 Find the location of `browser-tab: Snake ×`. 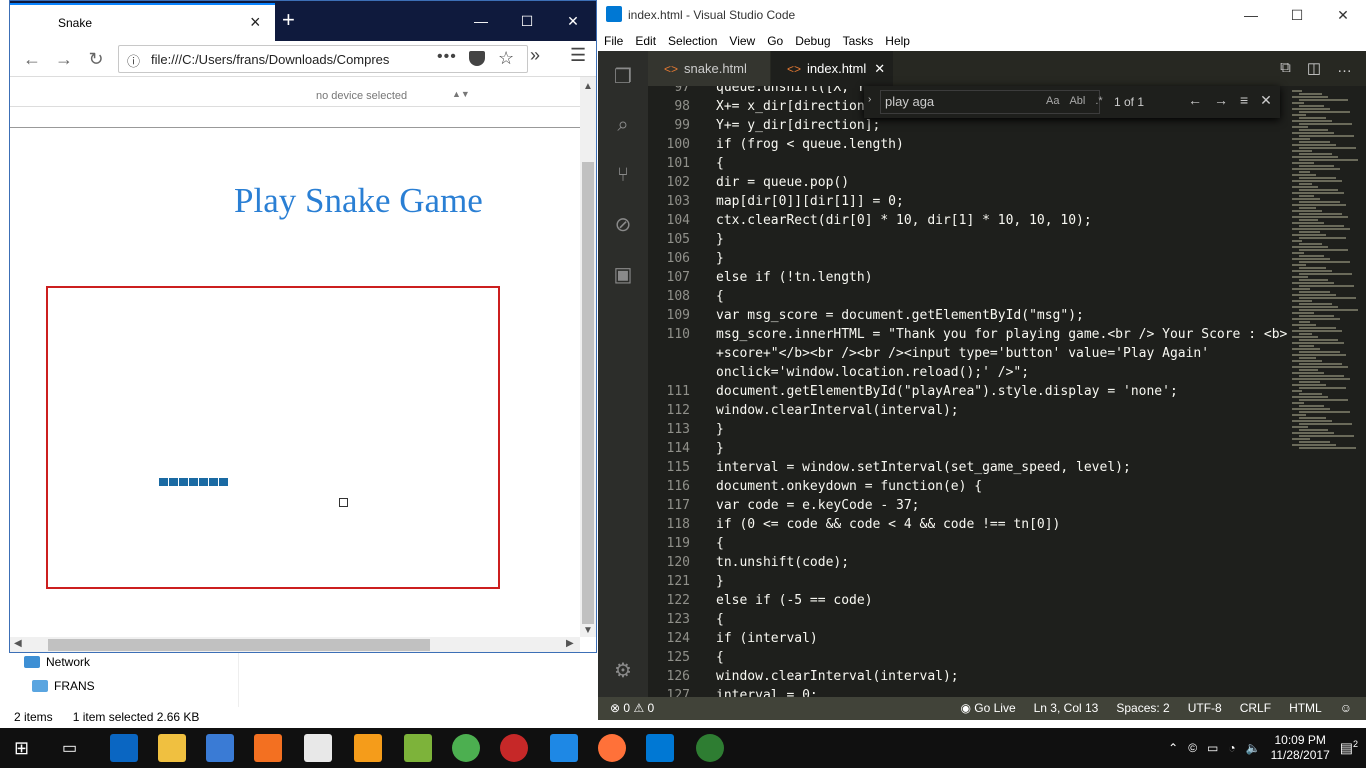

browser-tab: Snake × is located at coordinates (142, 22).